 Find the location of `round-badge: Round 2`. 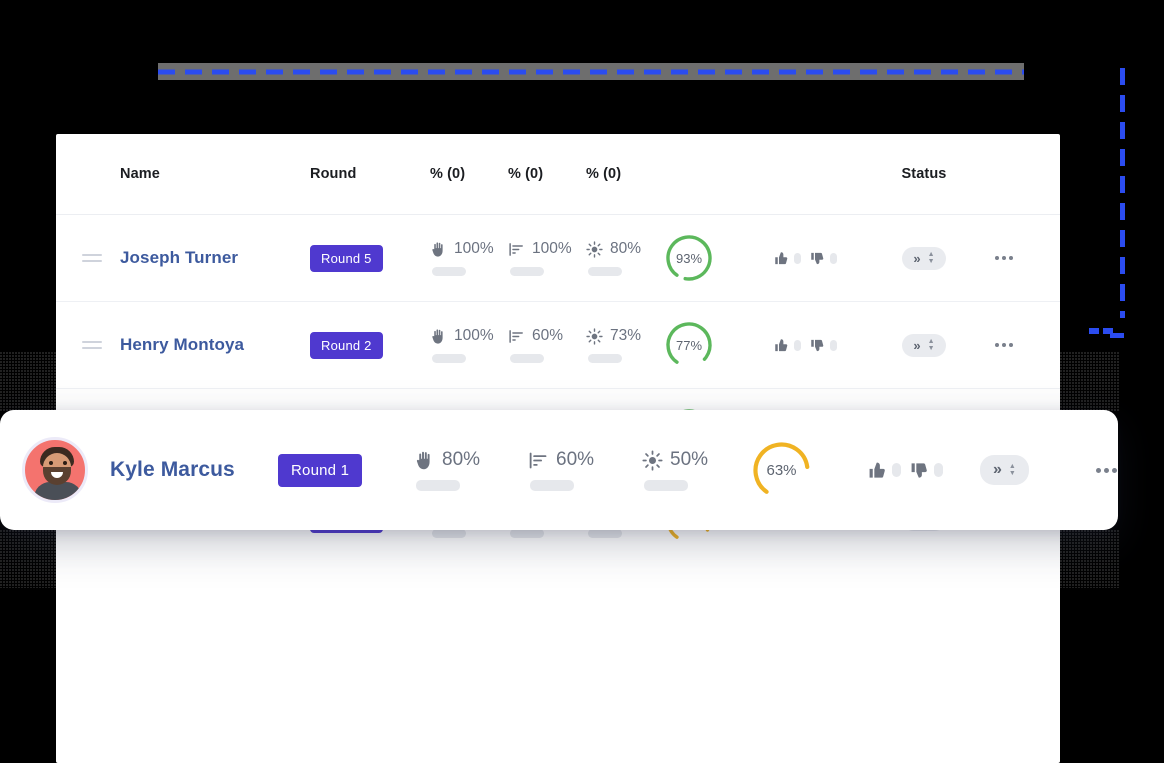

round-badge: Round 2 is located at coordinates (346, 345).